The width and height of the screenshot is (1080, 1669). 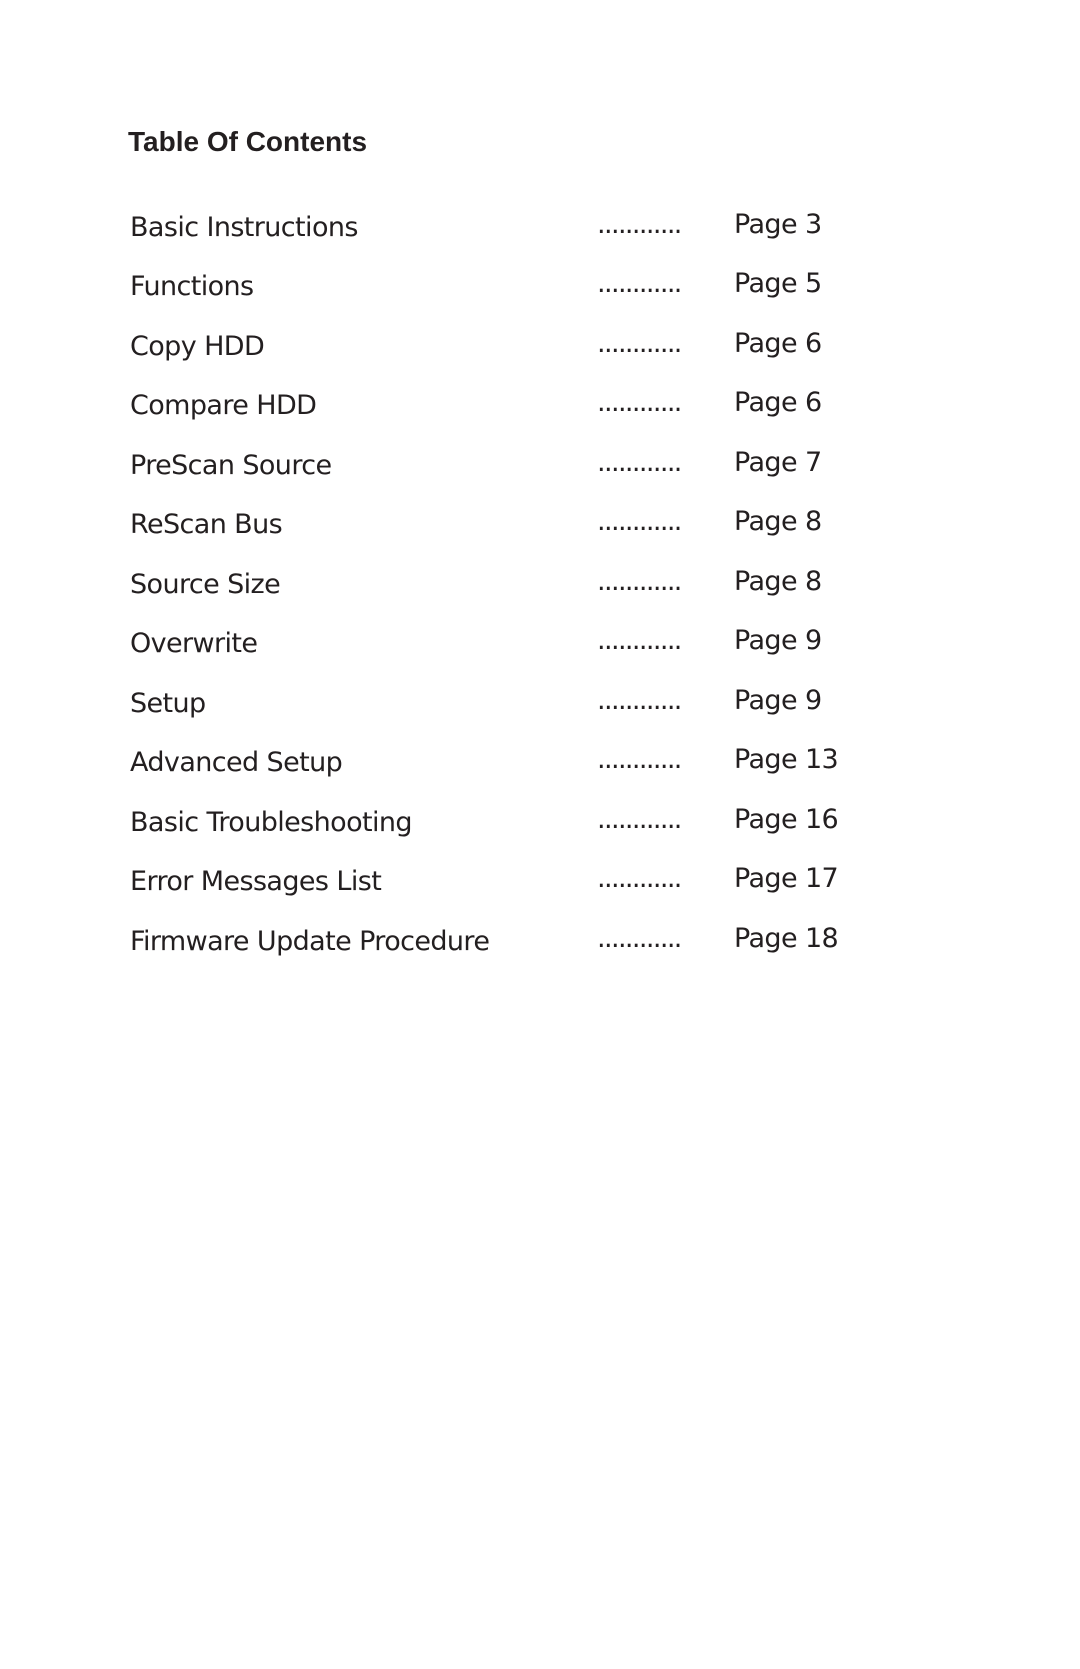 What do you see at coordinates (540, 294) in the screenshot?
I see `toc-entry: Functions ............ Page 5` at bounding box center [540, 294].